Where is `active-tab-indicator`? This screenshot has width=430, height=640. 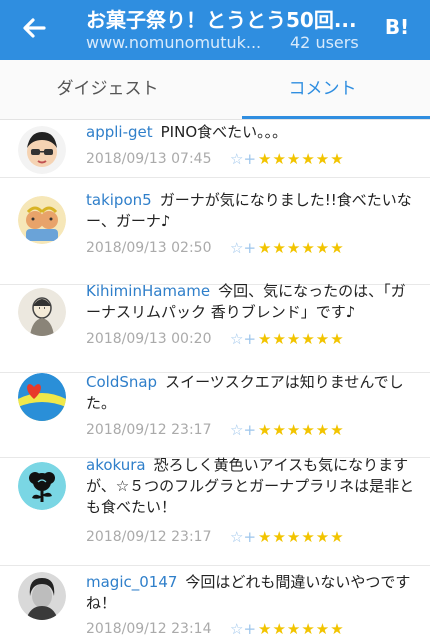
active-tab-indicator is located at coordinates (336, 117).